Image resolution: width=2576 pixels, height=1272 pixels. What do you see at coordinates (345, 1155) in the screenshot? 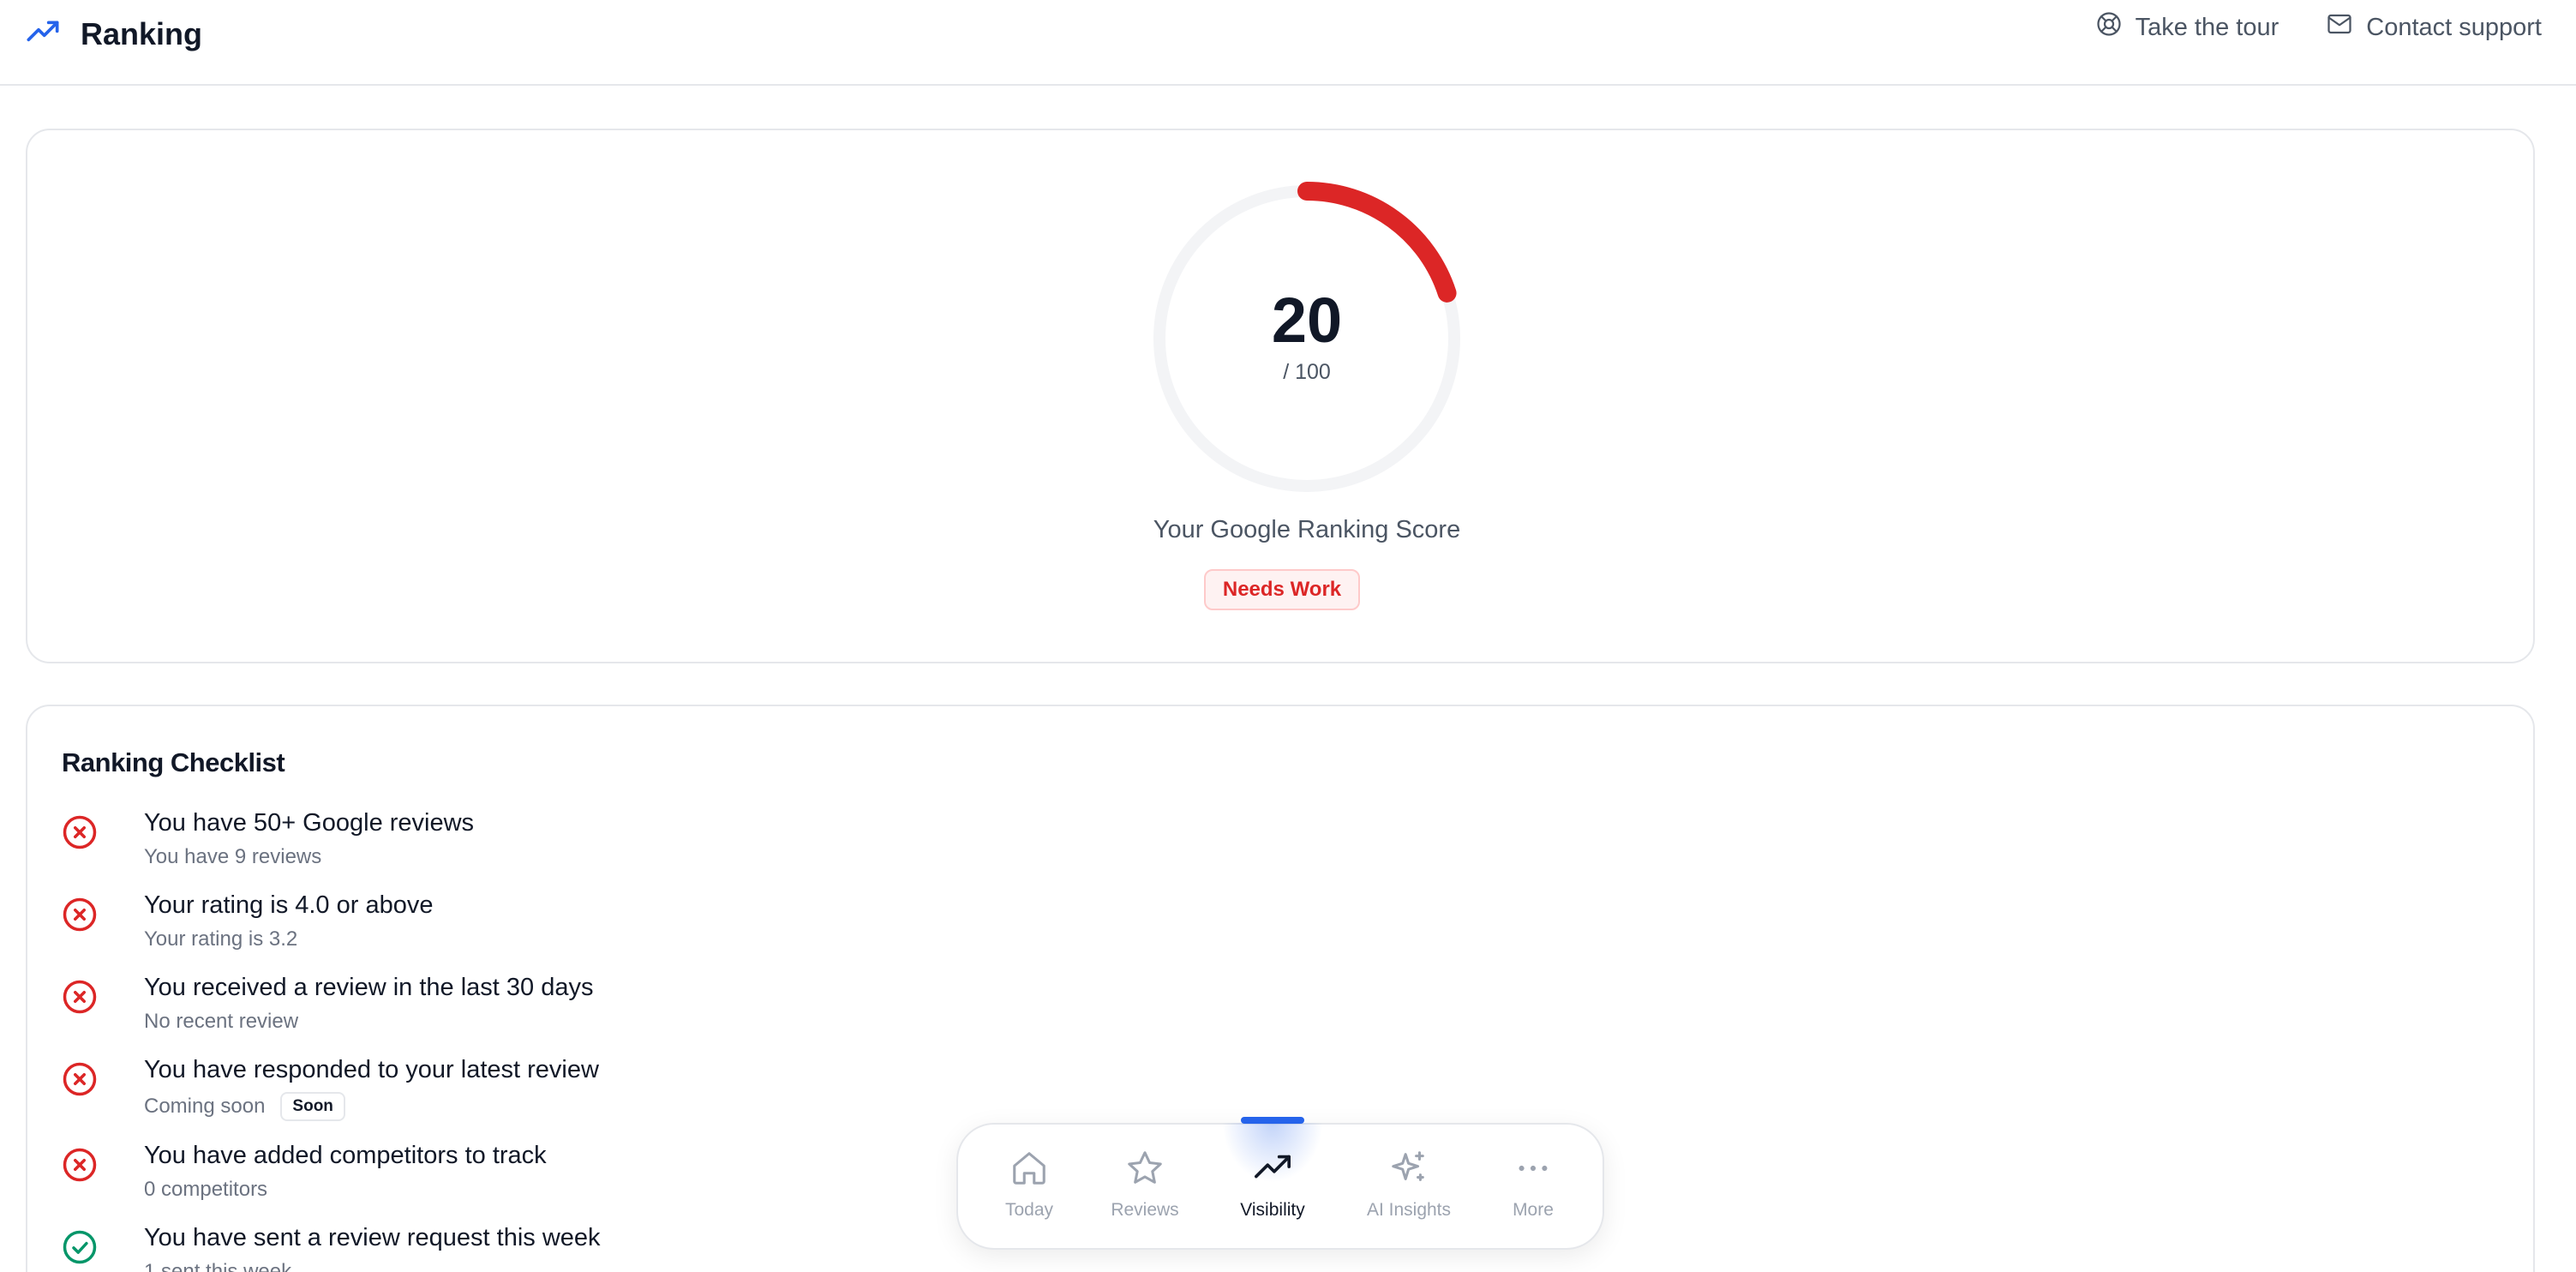
I see `checklist-item-title: You have added competitors to track` at bounding box center [345, 1155].